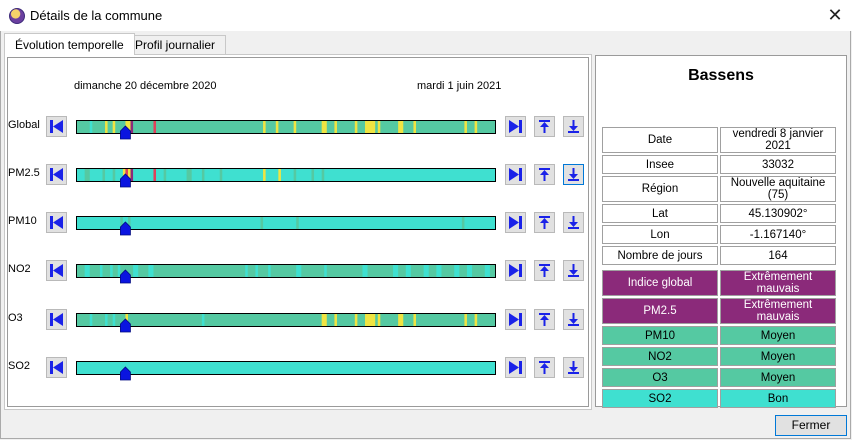 The image size is (852, 440). I want to click on fermer-button: Fermer, so click(811, 425).